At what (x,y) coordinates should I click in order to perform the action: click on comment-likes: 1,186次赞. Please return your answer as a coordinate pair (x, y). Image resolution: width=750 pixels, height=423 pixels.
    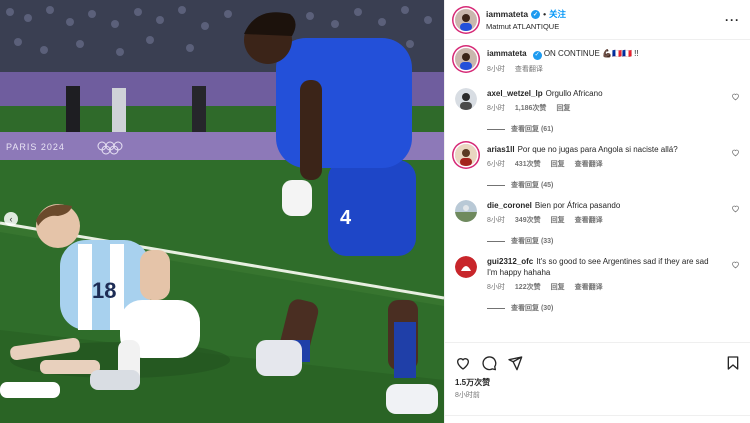
    Looking at the image, I should click on (531, 108).